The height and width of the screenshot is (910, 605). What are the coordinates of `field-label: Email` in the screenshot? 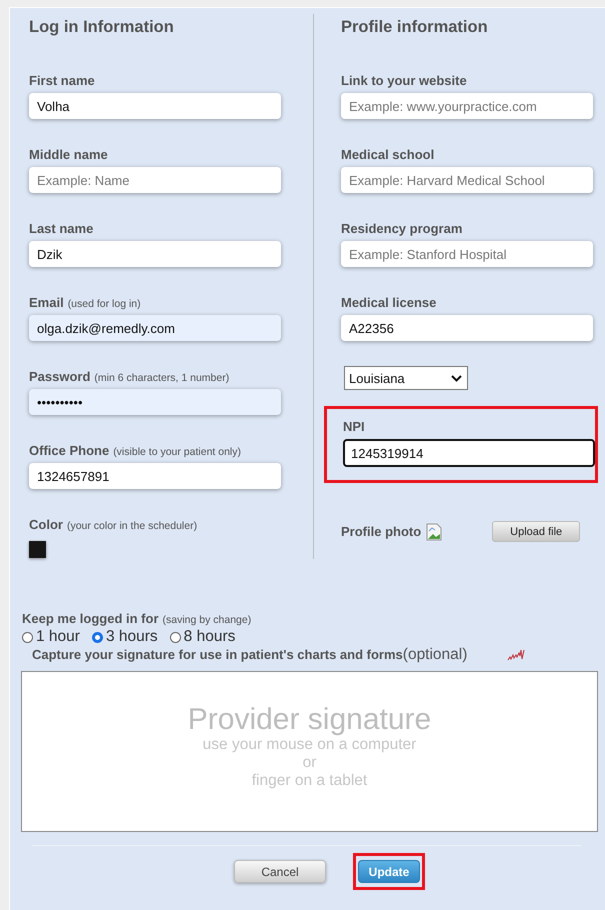 It's located at (46, 302).